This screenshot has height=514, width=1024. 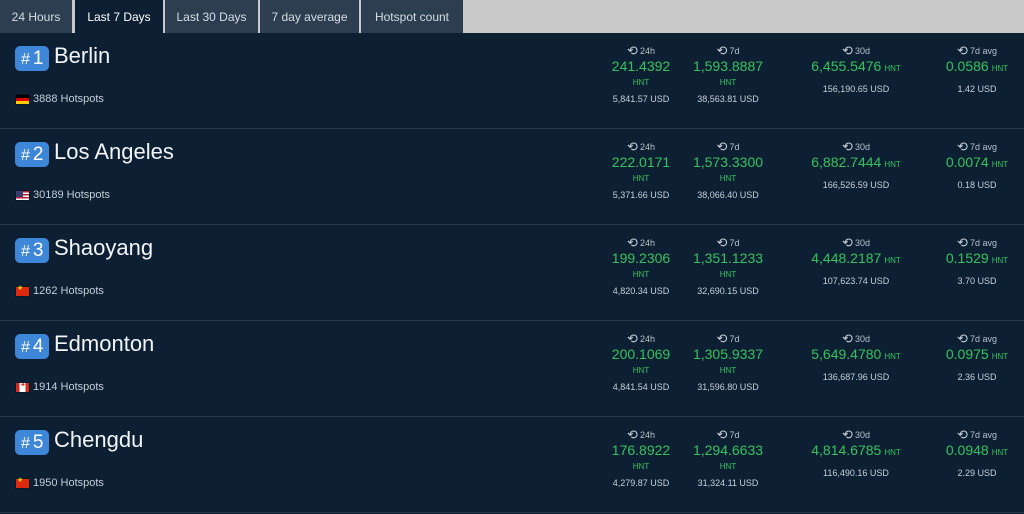 What do you see at coordinates (977, 377) in the screenshot?
I see `usd-value: 2.36 USD` at bounding box center [977, 377].